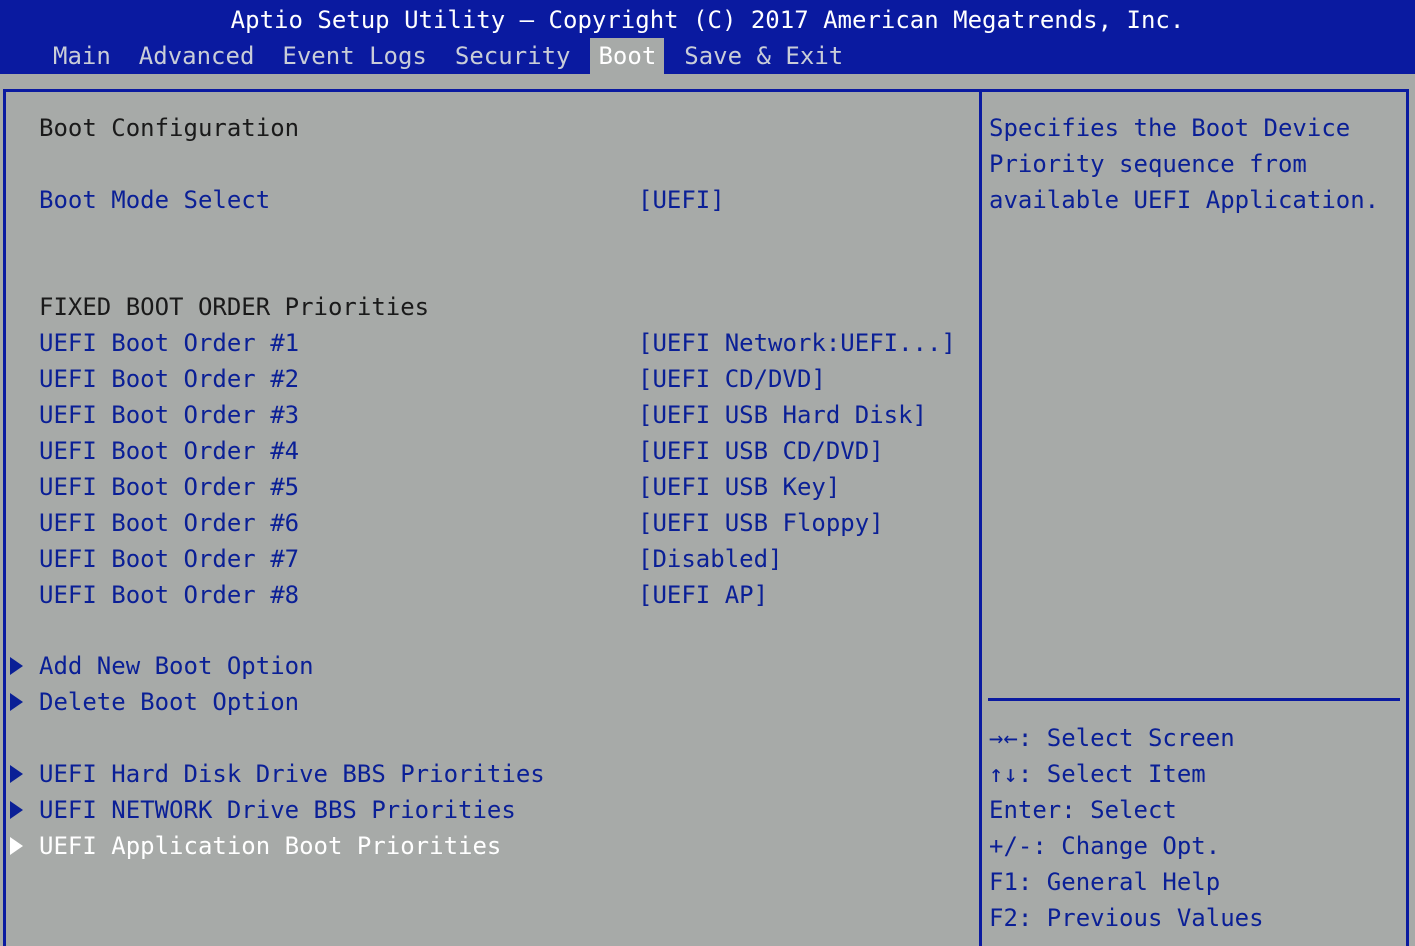 This screenshot has height=946, width=1415. Describe the element at coordinates (1194, 699) in the screenshot. I see `help-divider` at that location.